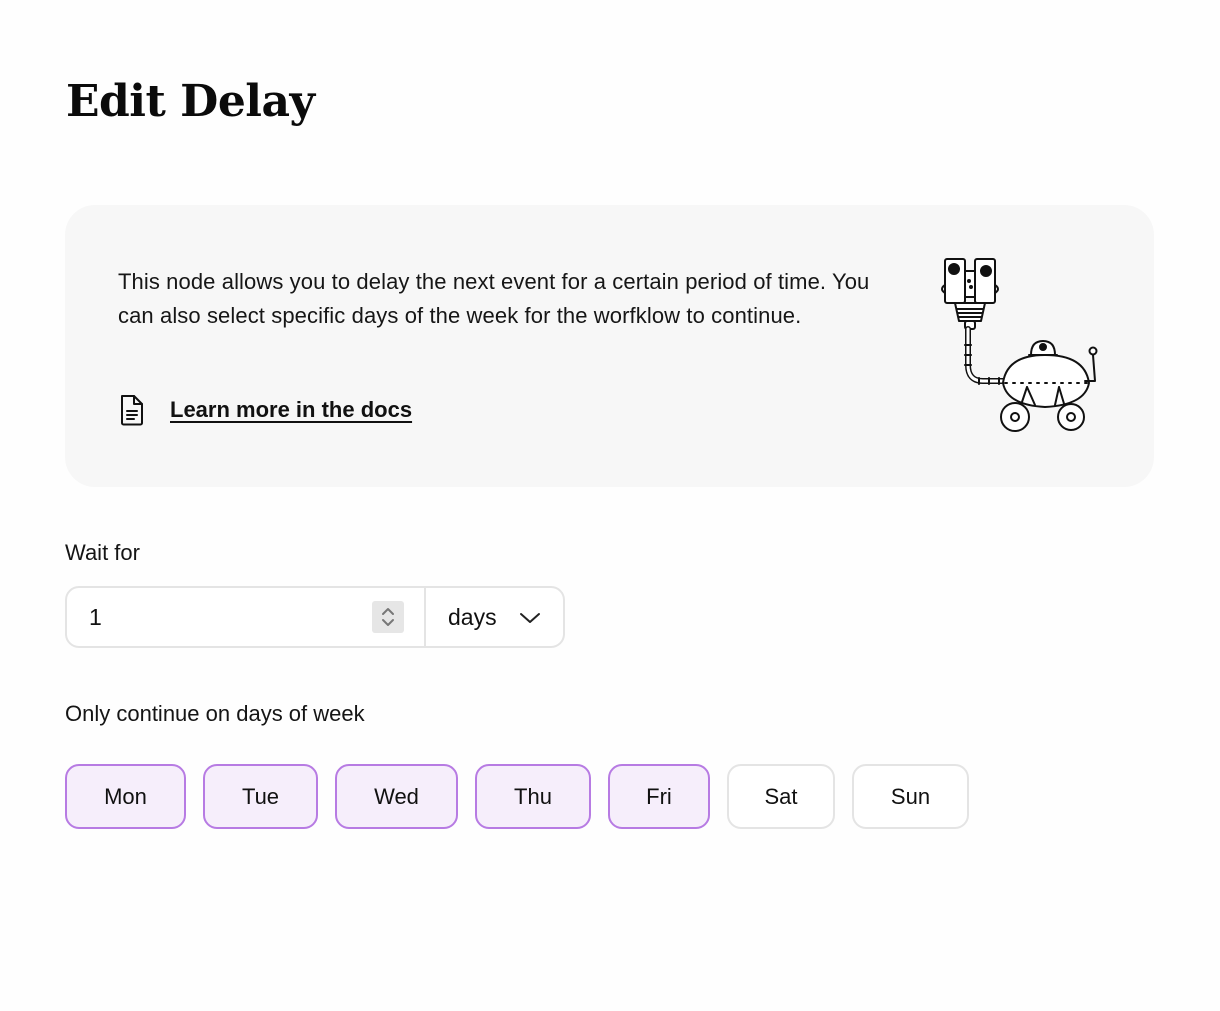  I want to click on day-toggle-label: Thu, so click(533, 796).